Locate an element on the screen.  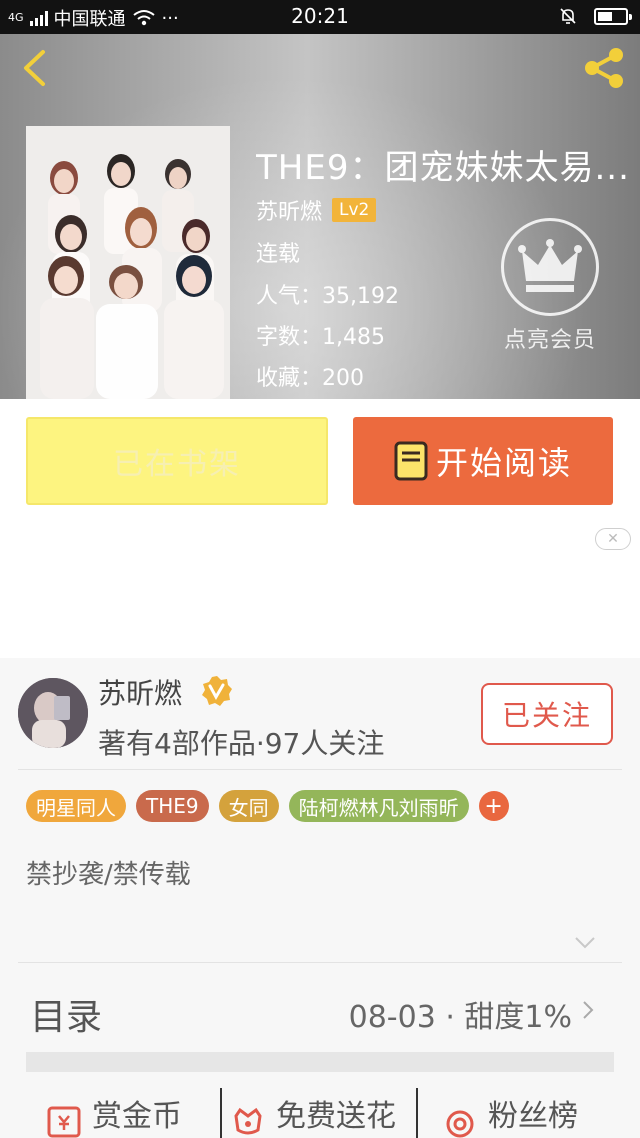
reward-coins-button: 赏金币 is located at coordinates (114, 1113).